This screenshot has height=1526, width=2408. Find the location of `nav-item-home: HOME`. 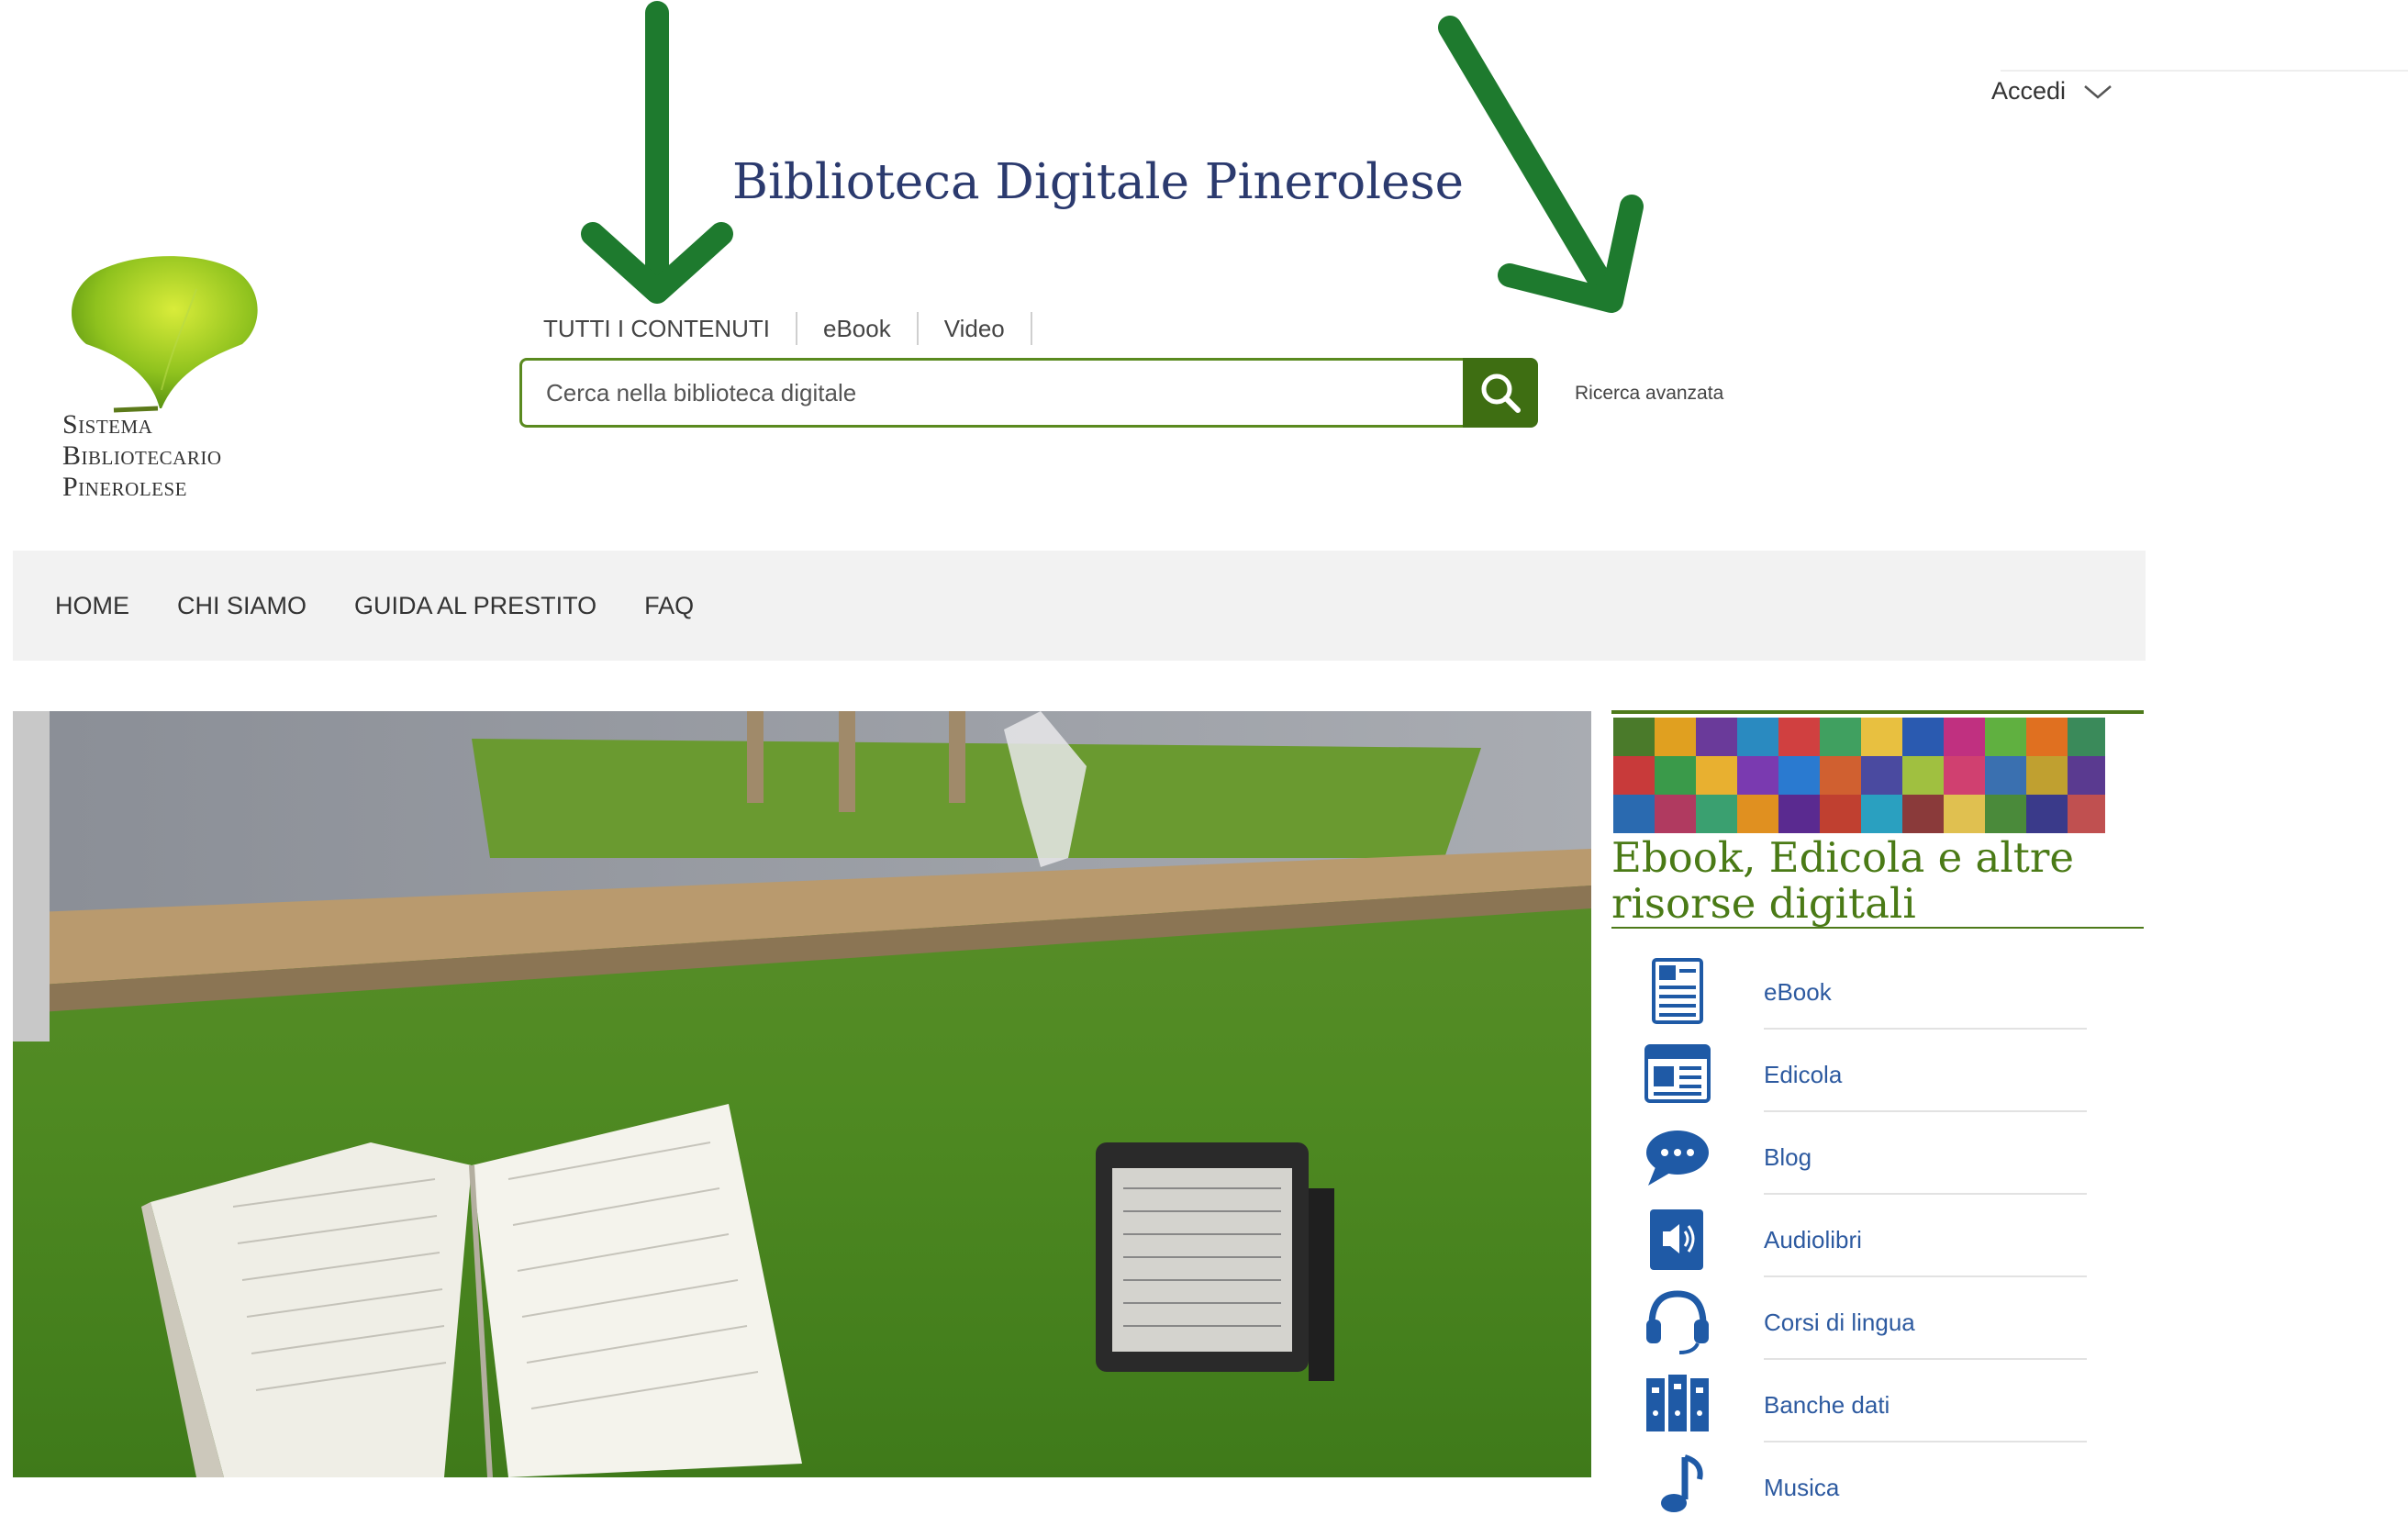

nav-item-home: HOME is located at coordinates (92, 606).